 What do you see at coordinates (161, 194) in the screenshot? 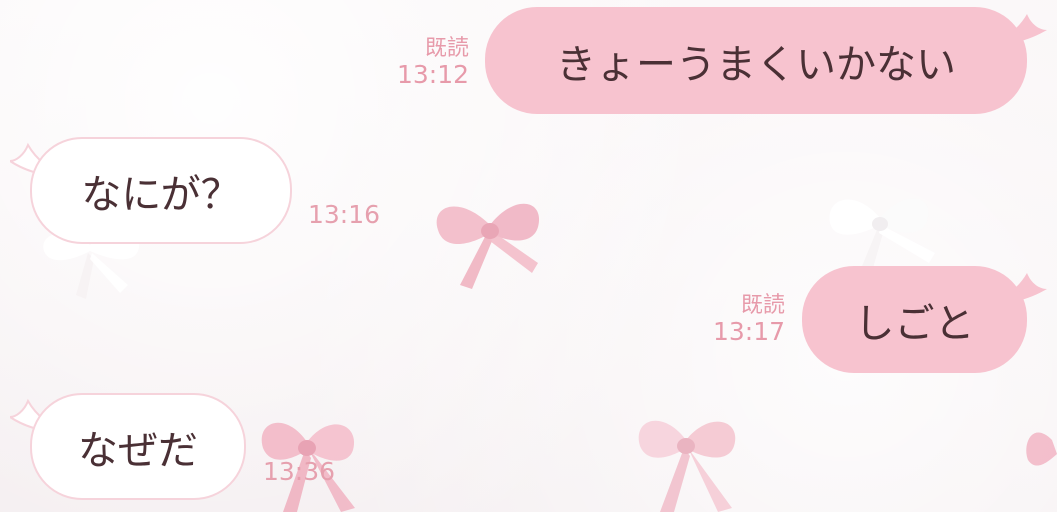
I see `message-text: なにが？` at bounding box center [161, 194].